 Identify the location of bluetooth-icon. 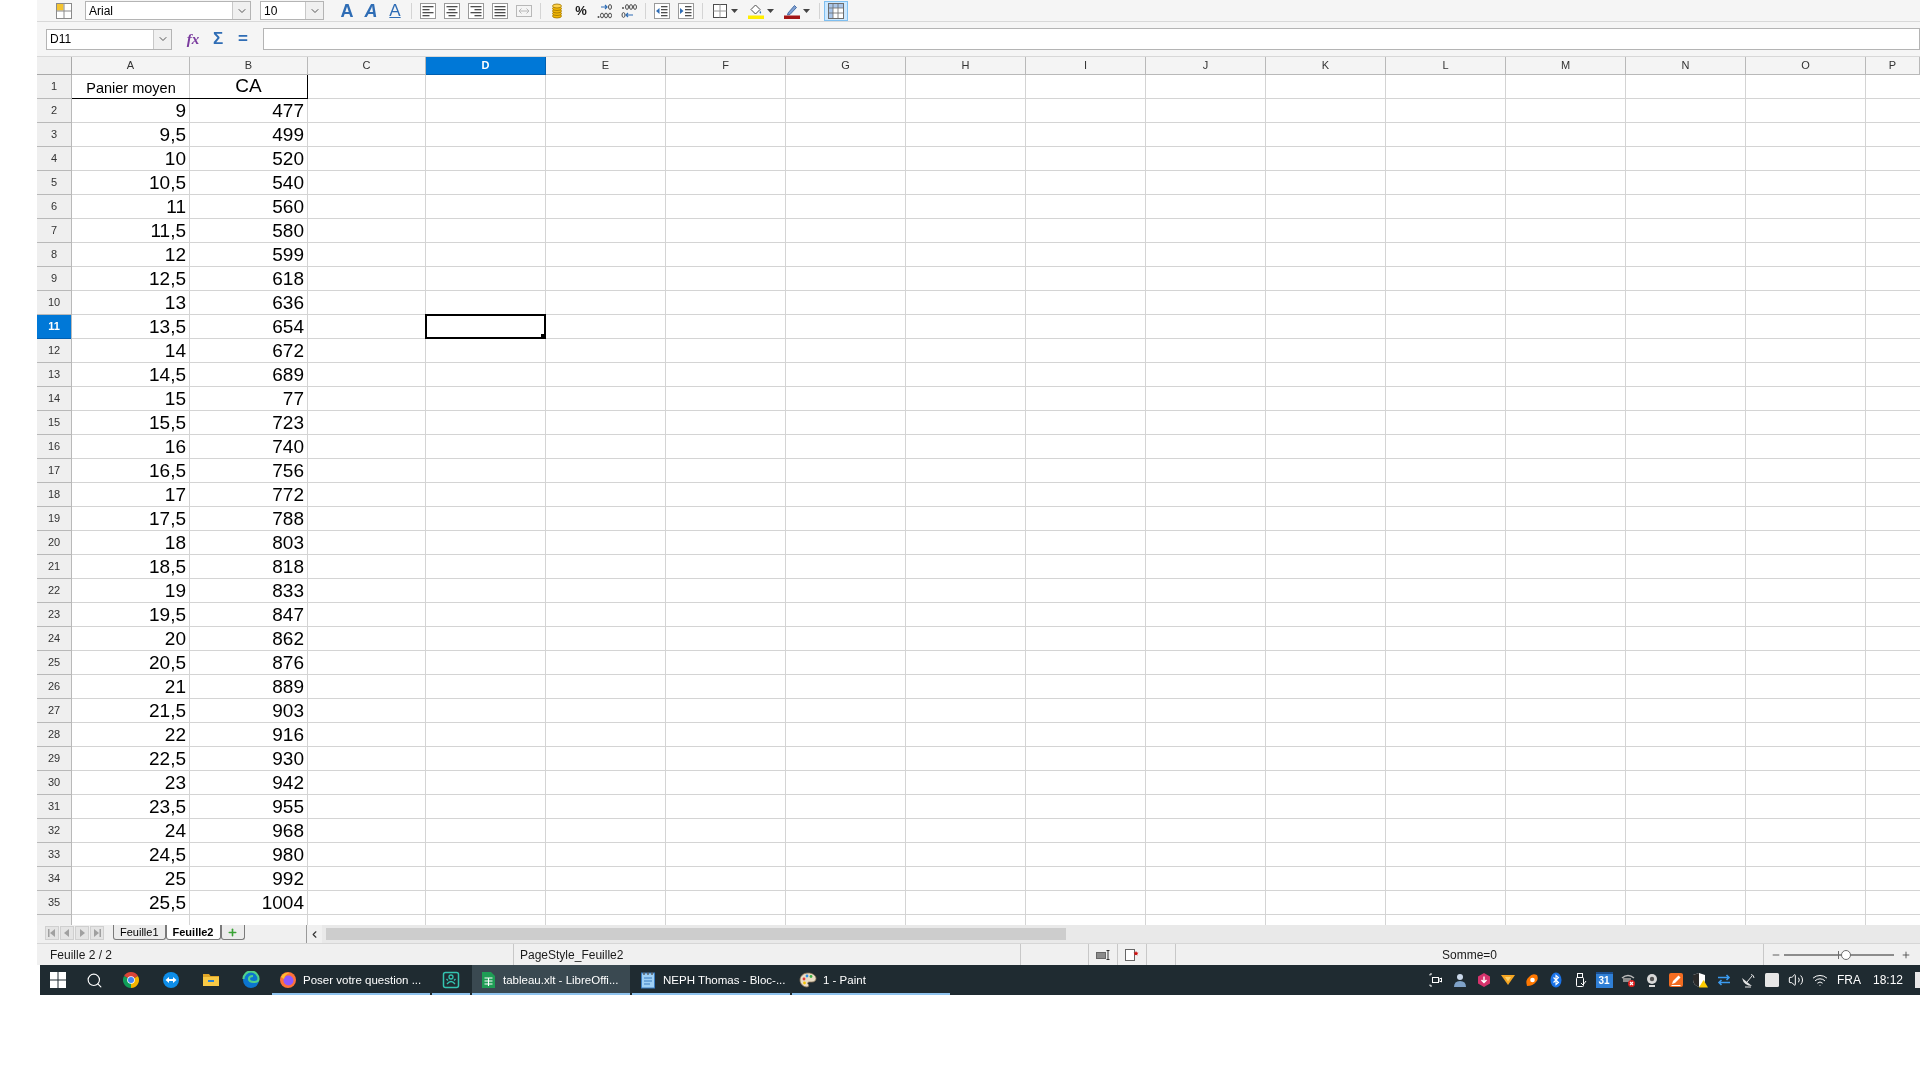
(1556, 980).